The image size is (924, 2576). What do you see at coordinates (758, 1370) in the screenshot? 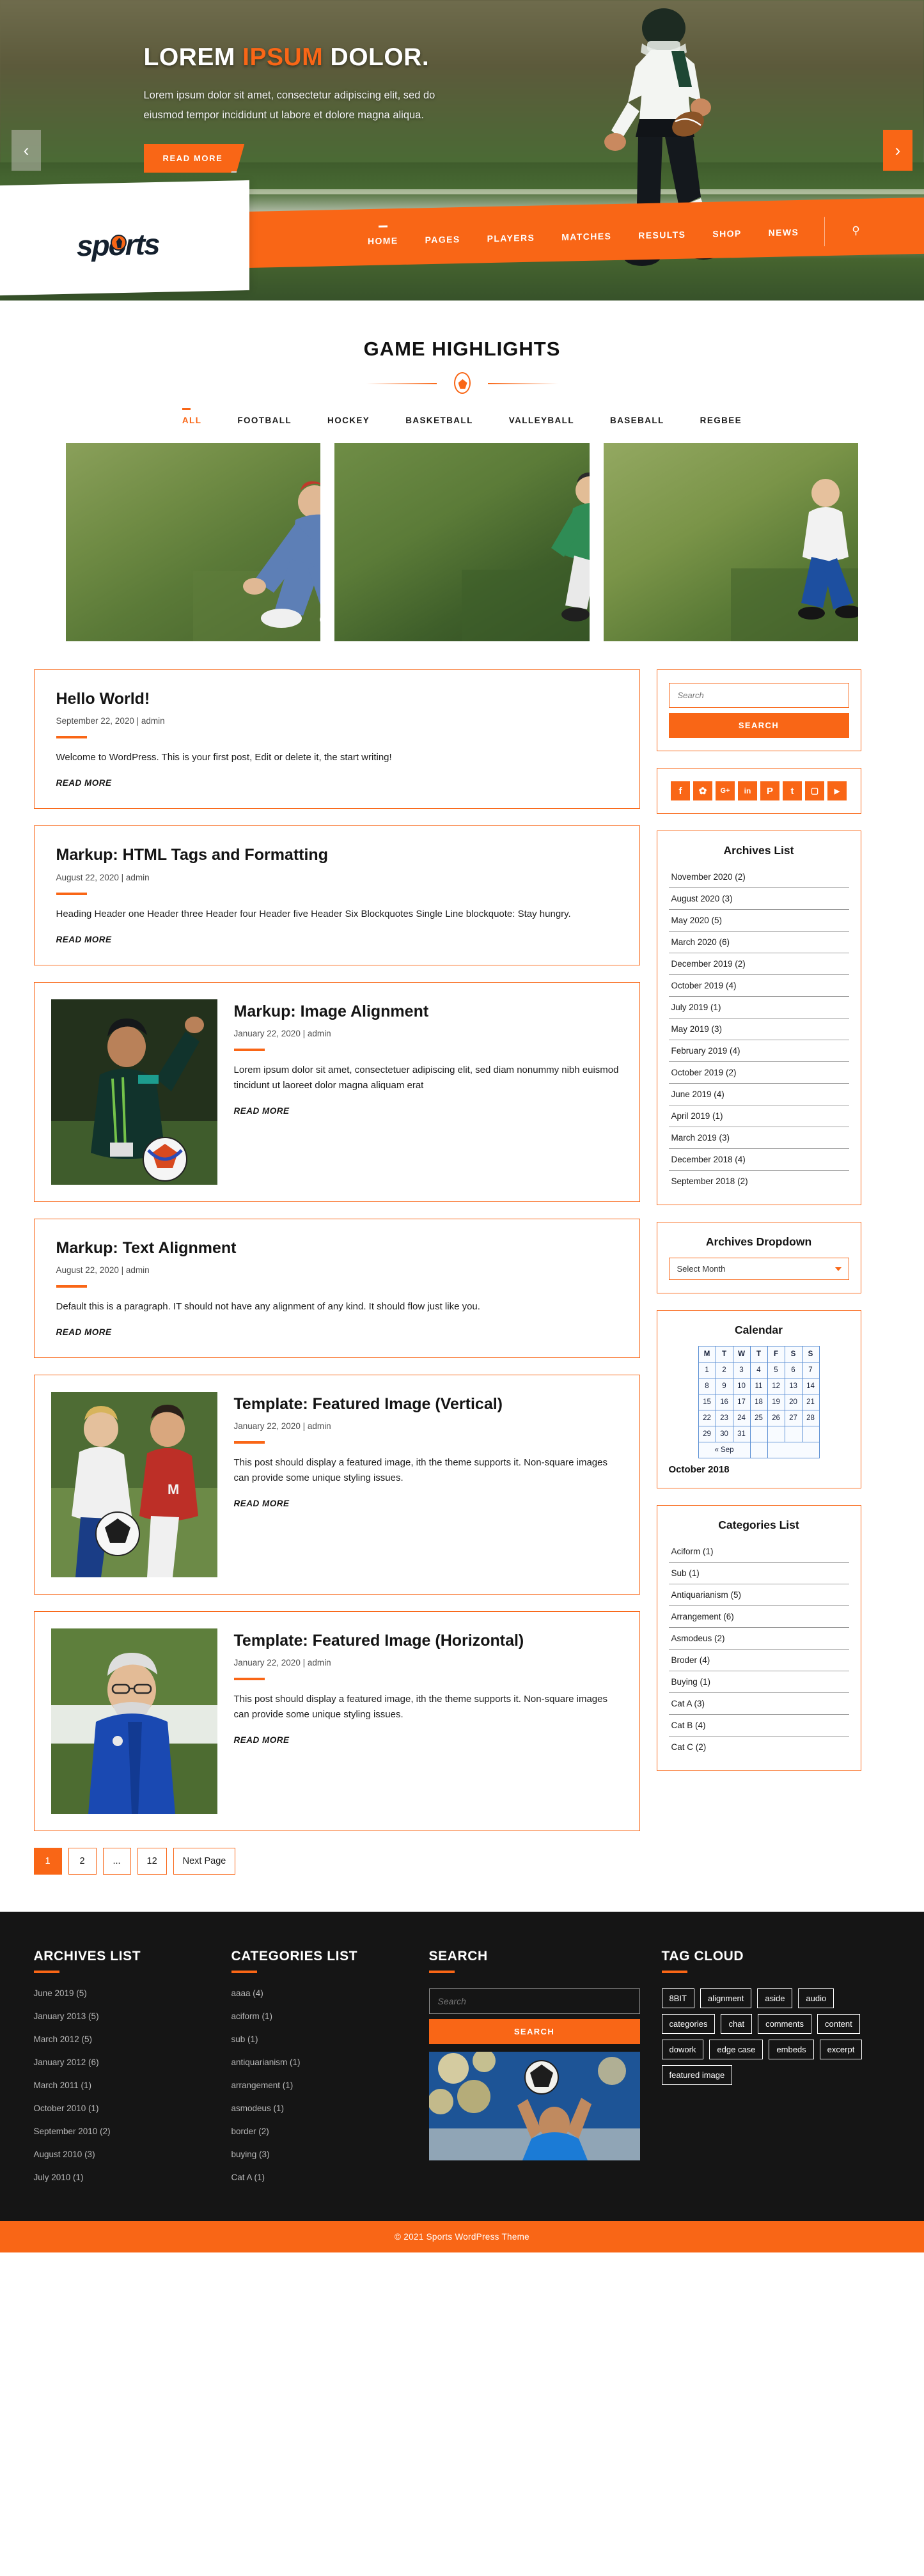
I see `calendar-day: 4` at bounding box center [758, 1370].